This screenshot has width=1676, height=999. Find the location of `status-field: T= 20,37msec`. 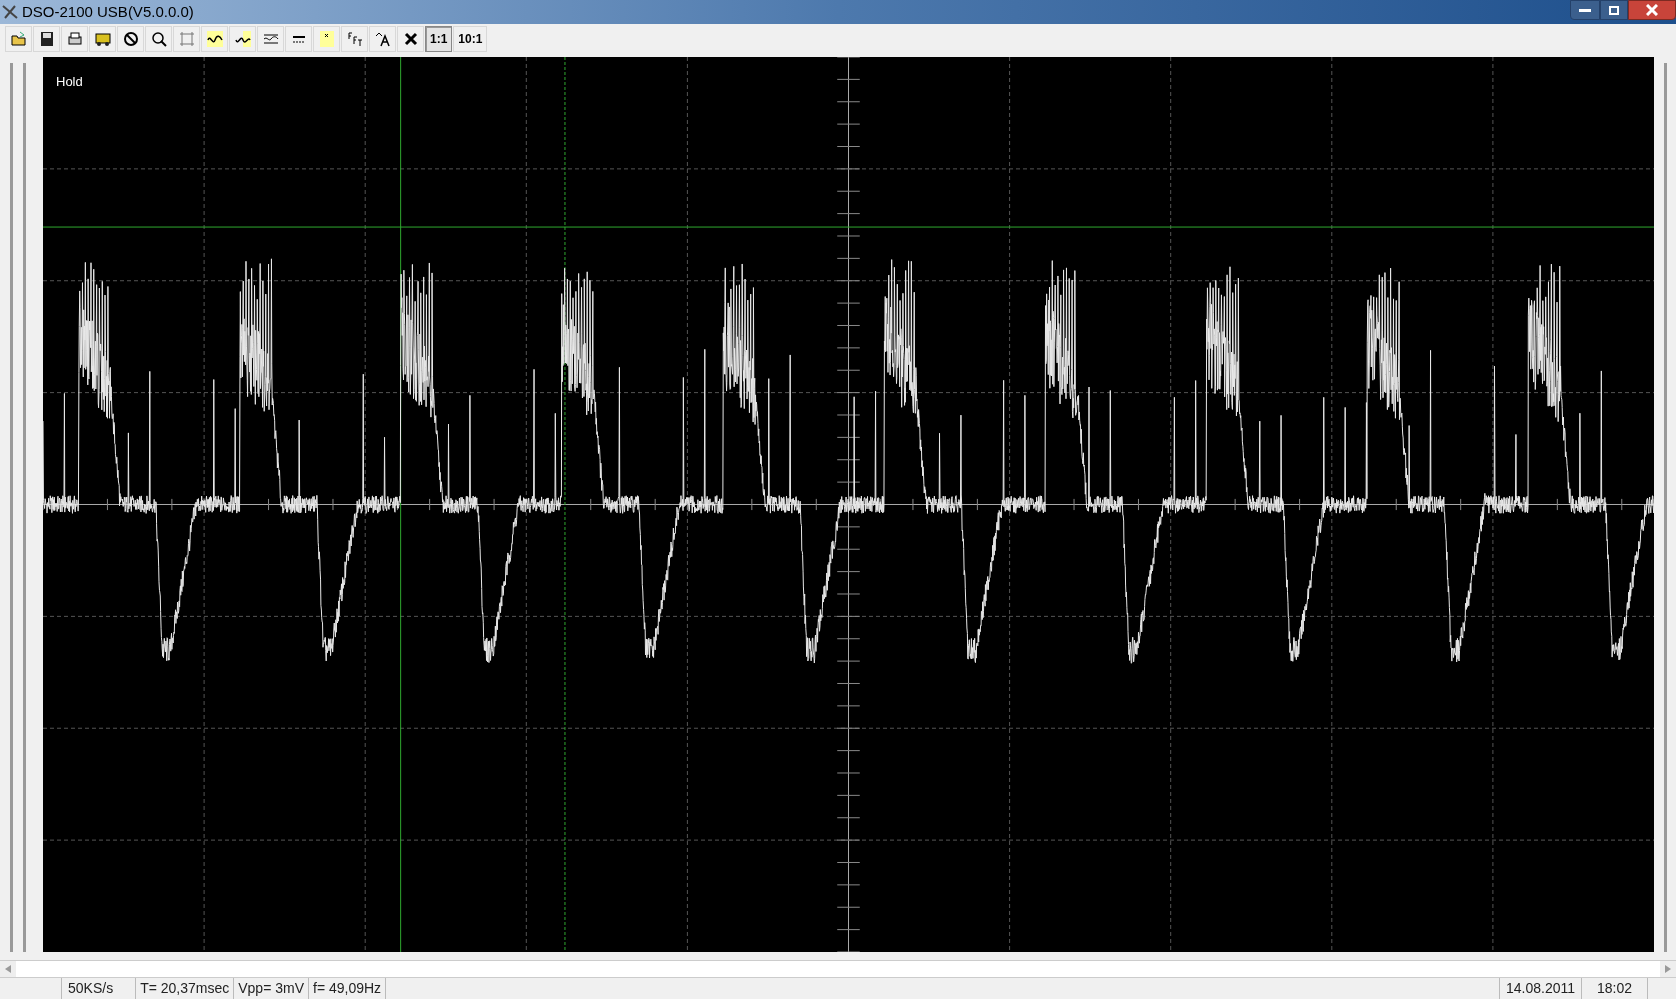

status-field: T= 20,37msec is located at coordinates (185, 988).